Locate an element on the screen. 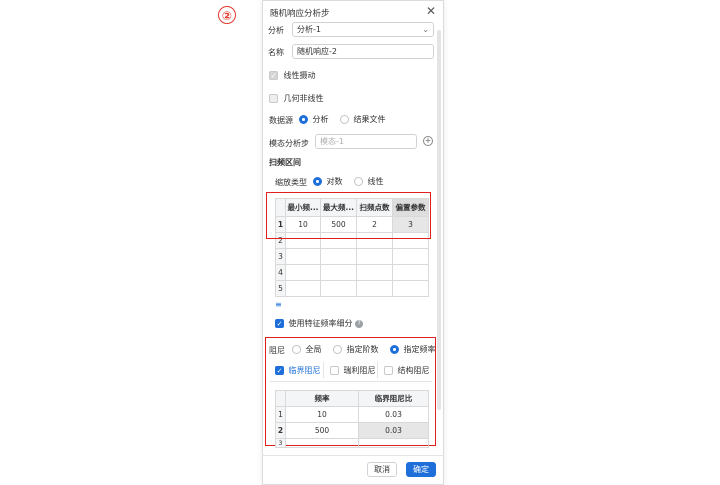 The width and height of the screenshot is (720, 485). row-number: 5 is located at coordinates (280, 288).